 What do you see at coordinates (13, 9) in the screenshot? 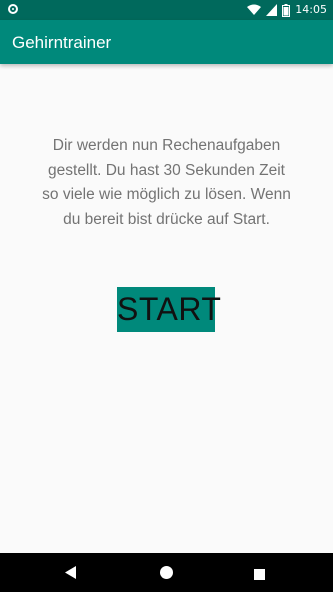
I see `notification-icon` at bounding box center [13, 9].